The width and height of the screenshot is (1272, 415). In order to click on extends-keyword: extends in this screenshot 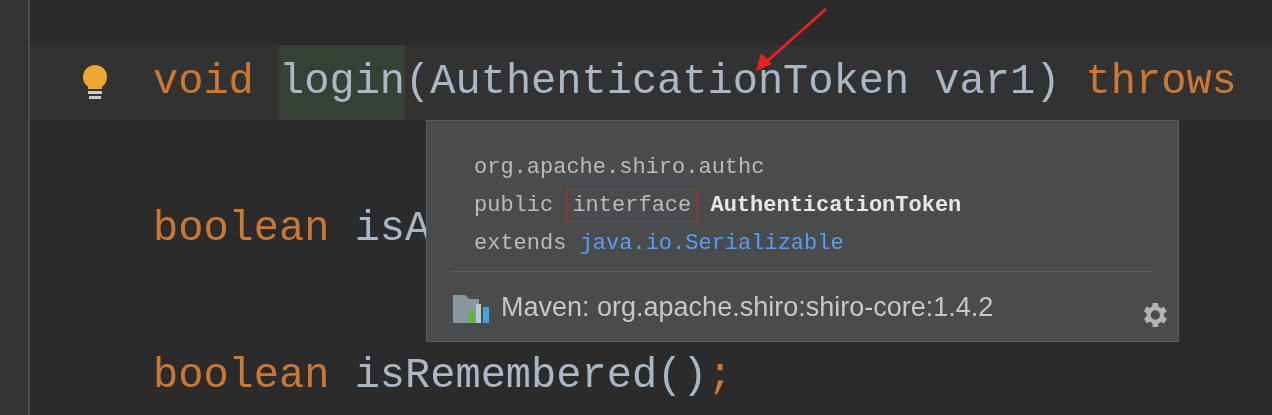, I will do `click(520, 243)`.